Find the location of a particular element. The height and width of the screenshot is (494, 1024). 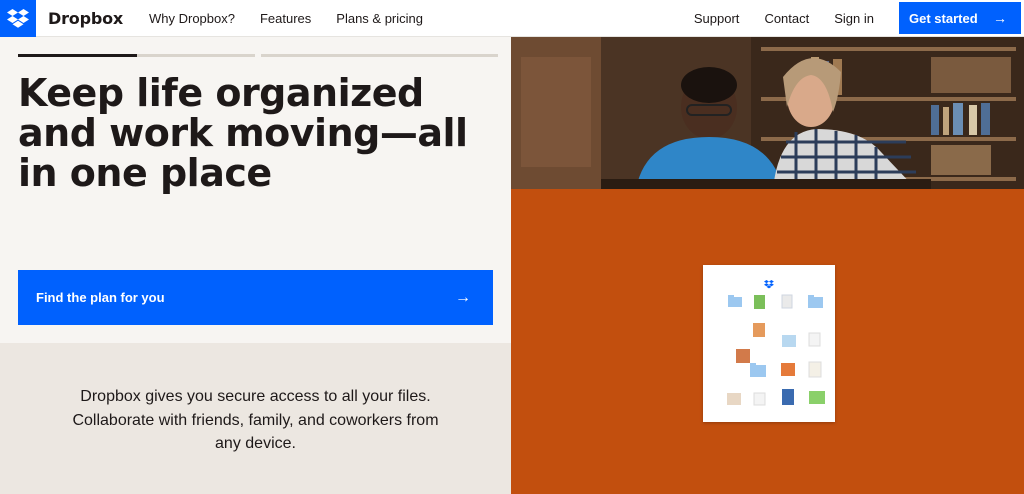

find-plan-button: Find the plan for you → is located at coordinates (255, 297).